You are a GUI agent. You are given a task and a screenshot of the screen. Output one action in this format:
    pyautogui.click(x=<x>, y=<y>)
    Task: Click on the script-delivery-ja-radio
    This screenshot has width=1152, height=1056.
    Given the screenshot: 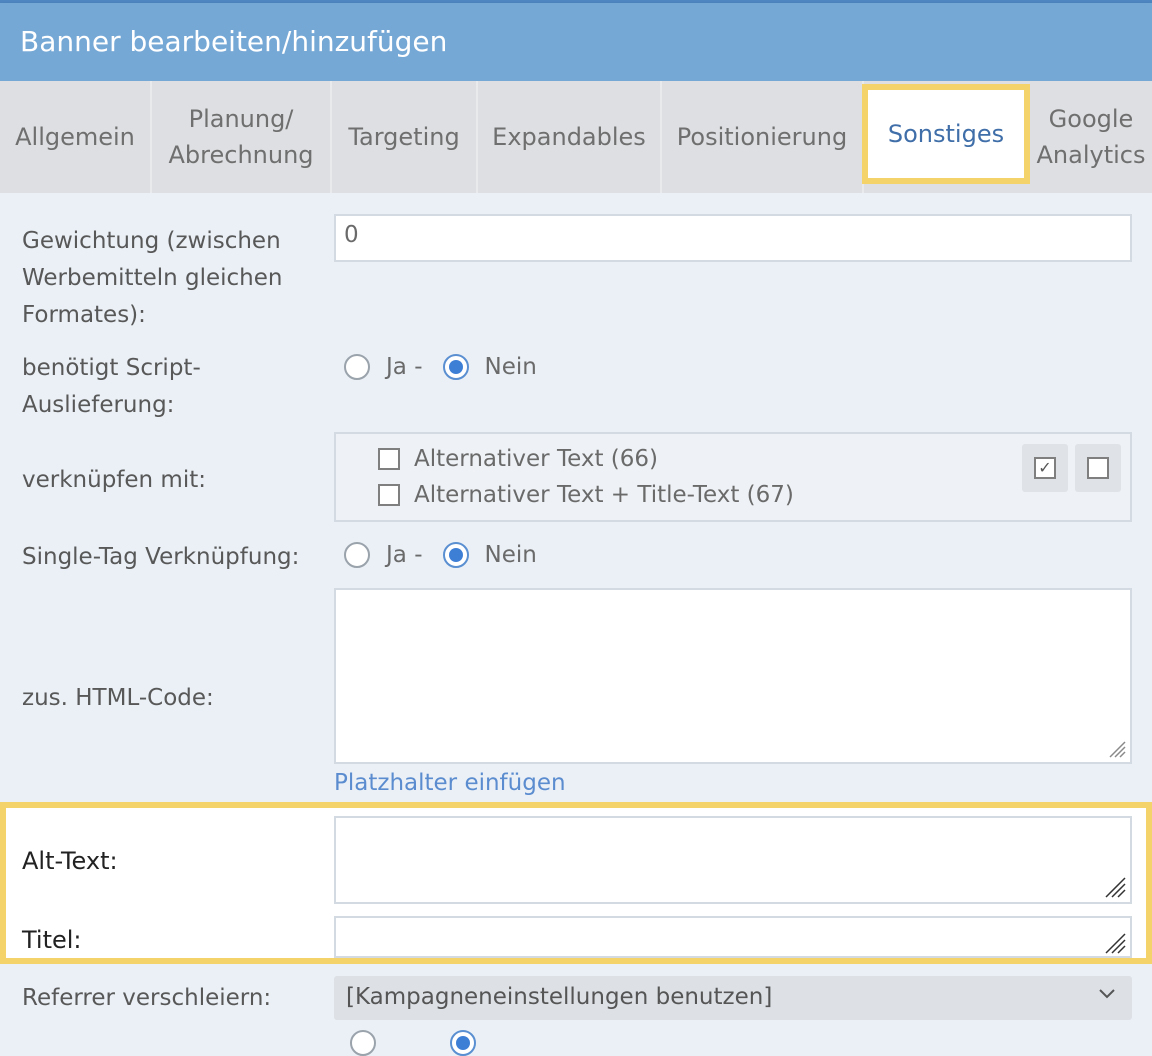 What is the action you would take?
    pyautogui.click(x=357, y=367)
    